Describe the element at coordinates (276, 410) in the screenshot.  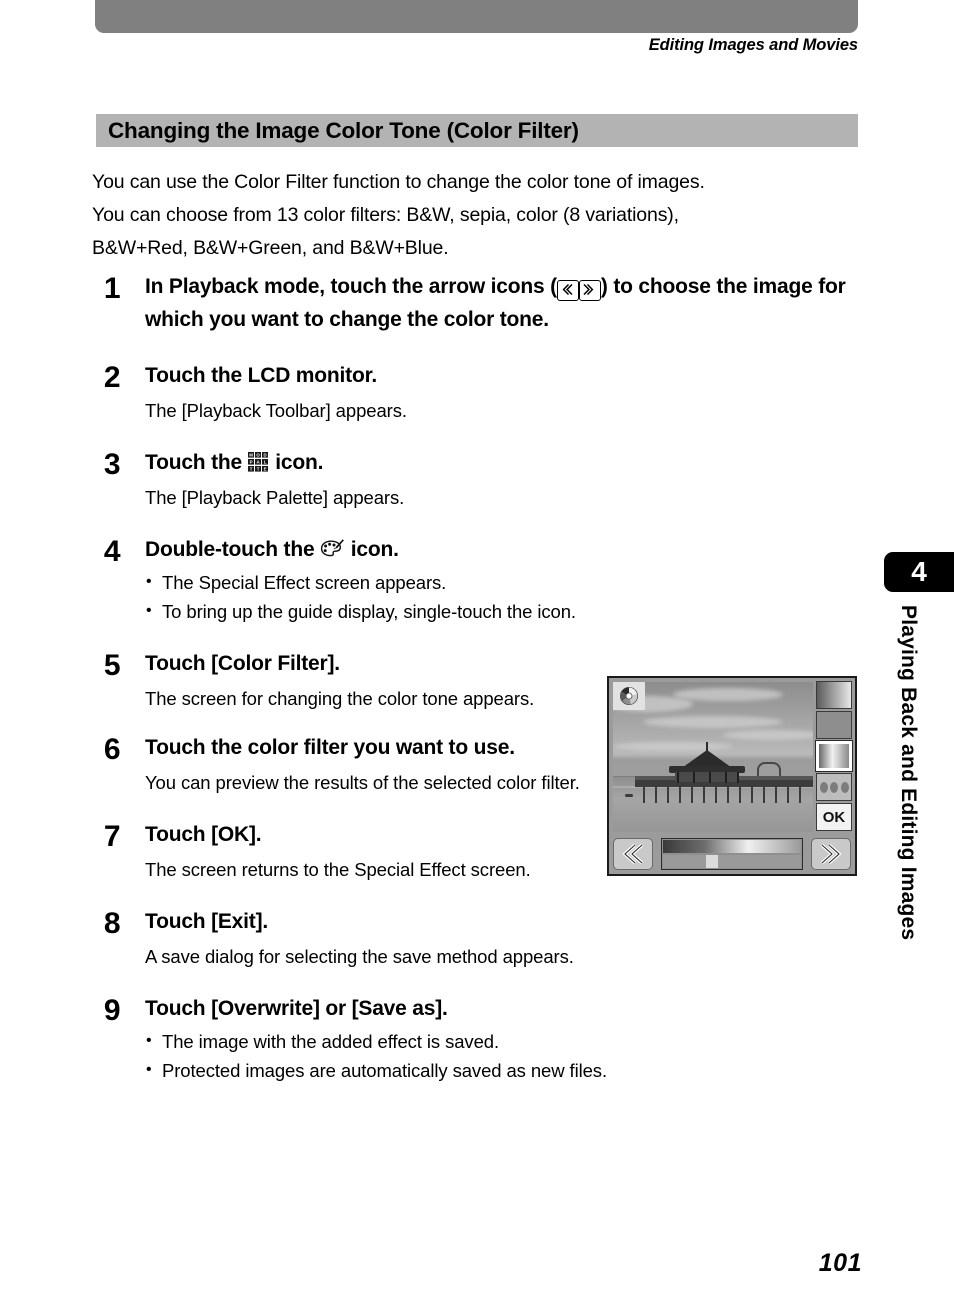
I see `step-body: The [Playback Toolbar] appears.` at that location.